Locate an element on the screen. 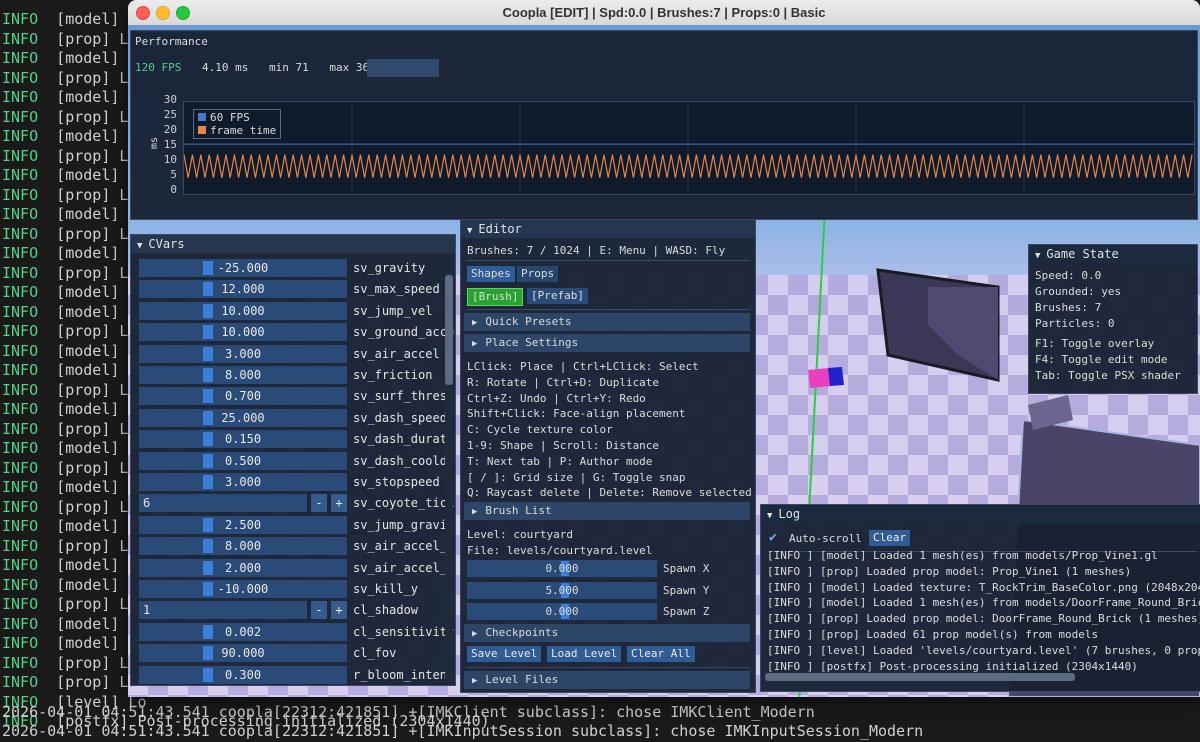 Image resolution: width=1200 pixels, height=742 pixels. load-level-button: Load Level is located at coordinates (584, 654).